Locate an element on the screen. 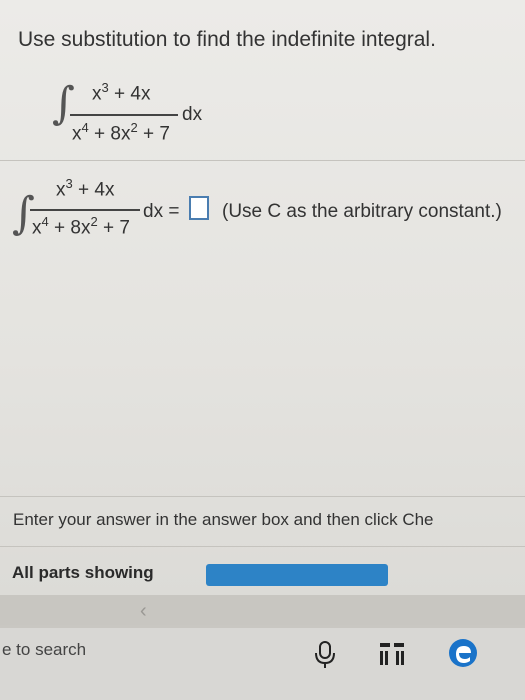 This screenshot has height=700, width=525. progress-fill is located at coordinates (297, 575).